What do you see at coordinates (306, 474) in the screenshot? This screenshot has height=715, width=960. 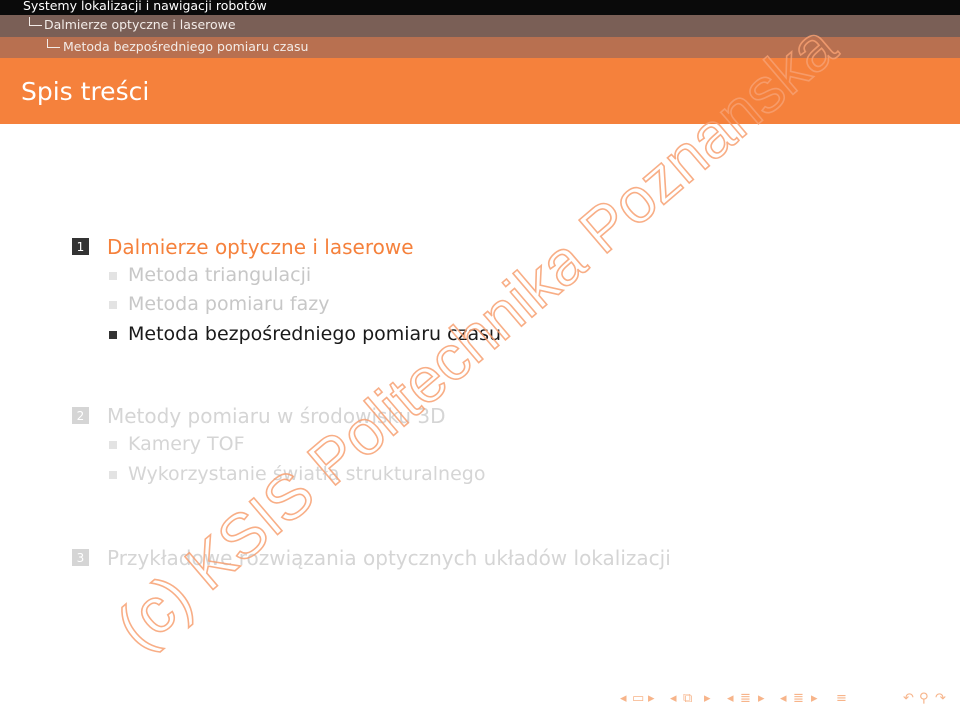 I see `toc-subsection-2-2: Wykorzystanie światła strukturalnego` at bounding box center [306, 474].